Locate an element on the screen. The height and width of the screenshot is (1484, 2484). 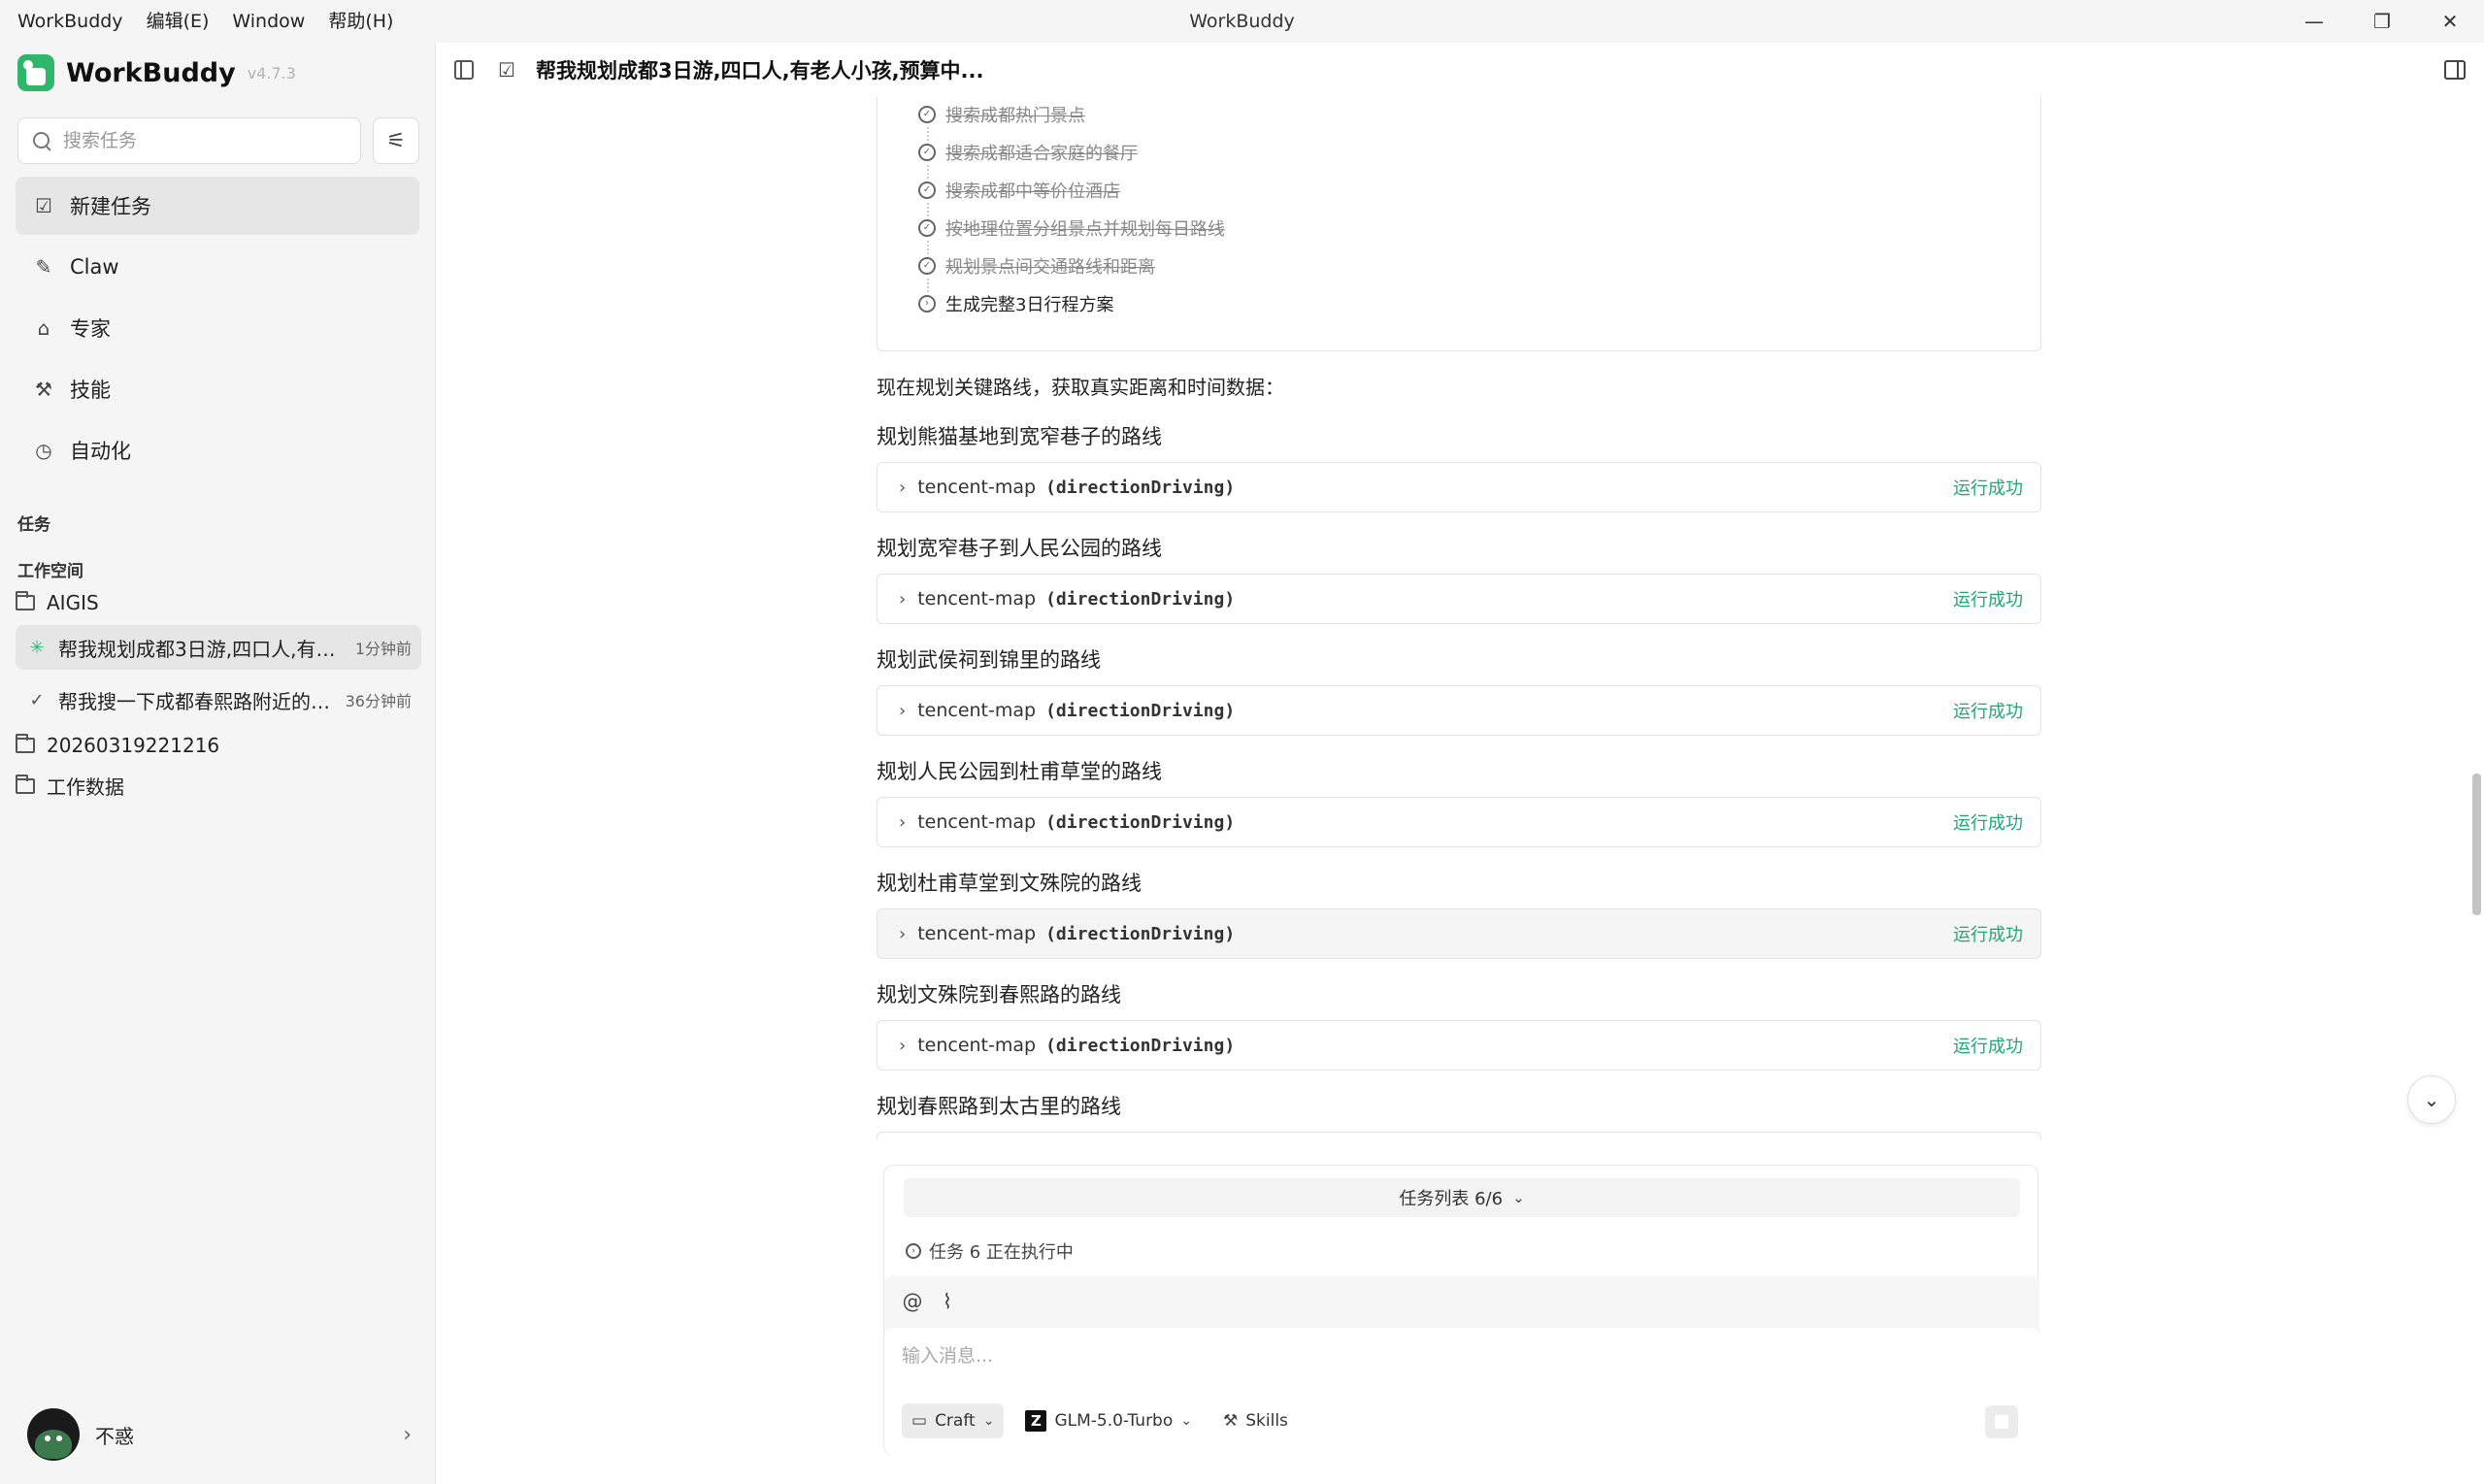
route-heading: 规划武侯祠到锦里的路线 is located at coordinates (989, 660).